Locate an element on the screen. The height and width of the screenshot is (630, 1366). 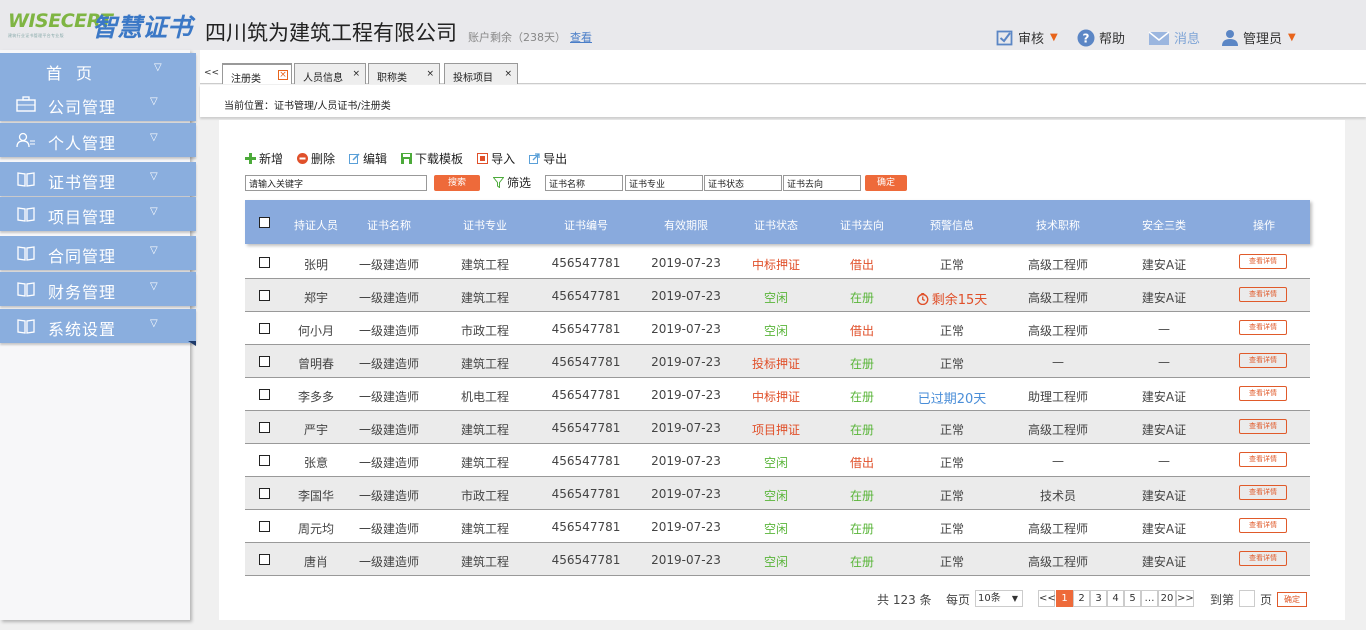
filter-label-group: 筛选 is located at coordinates (511, 182).